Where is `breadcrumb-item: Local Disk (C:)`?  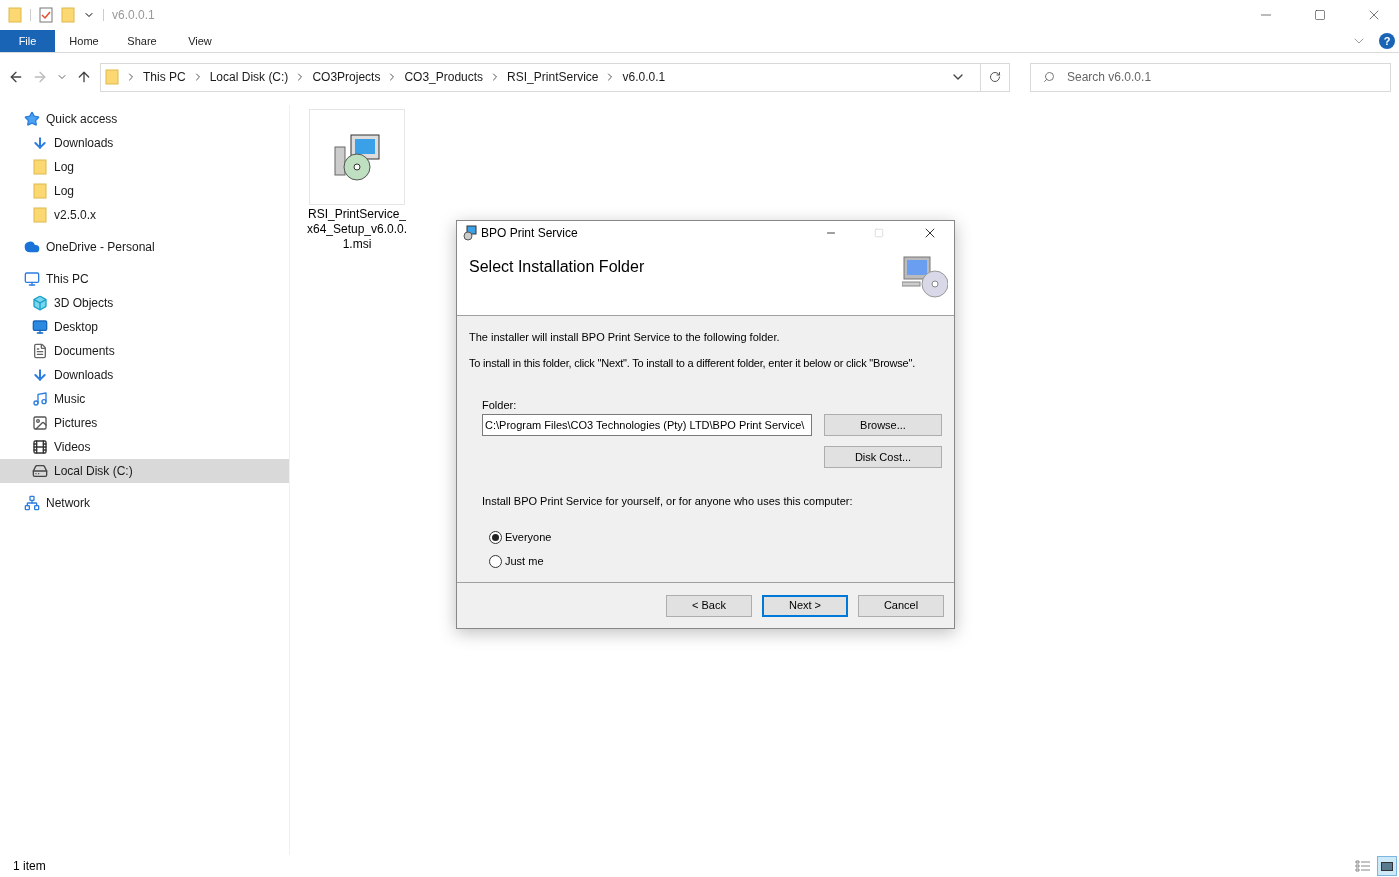 breadcrumb-item: Local Disk (C:) is located at coordinates (249, 77).